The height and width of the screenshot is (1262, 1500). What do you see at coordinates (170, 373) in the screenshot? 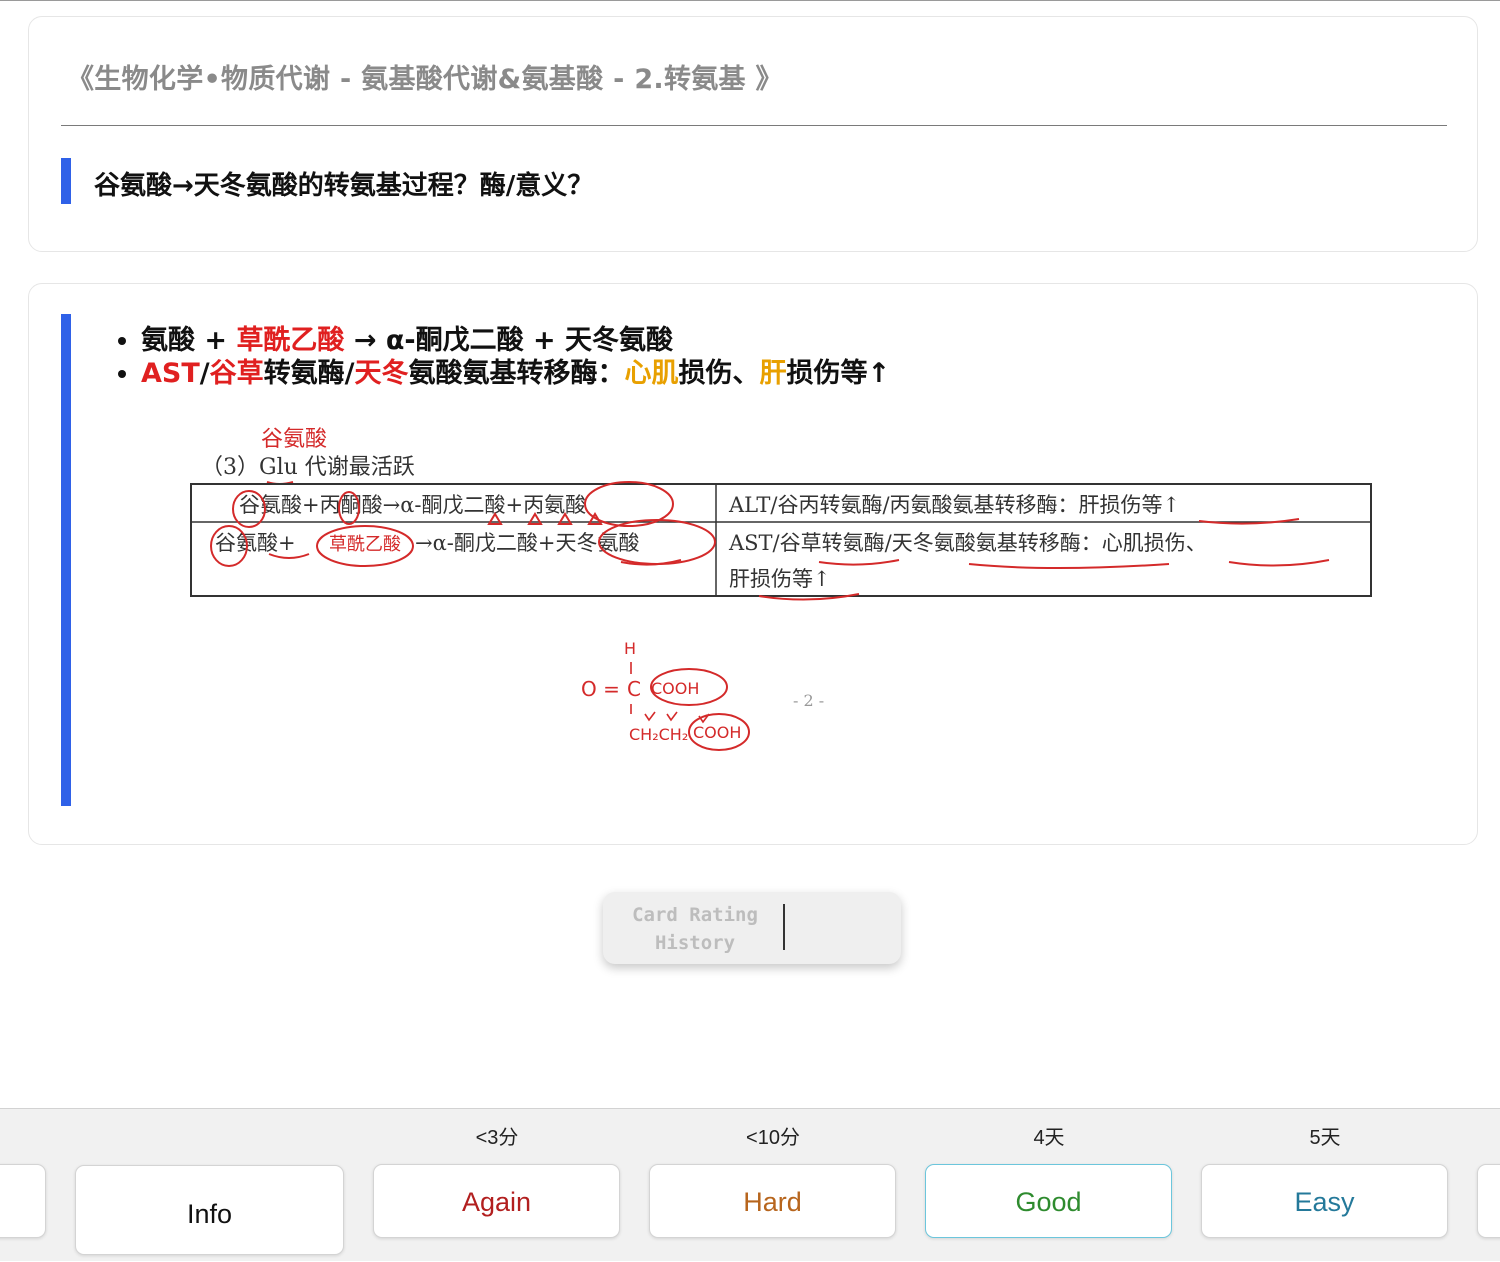
I see `answer-highlight-red: AST` at bounding box center [170, 373].